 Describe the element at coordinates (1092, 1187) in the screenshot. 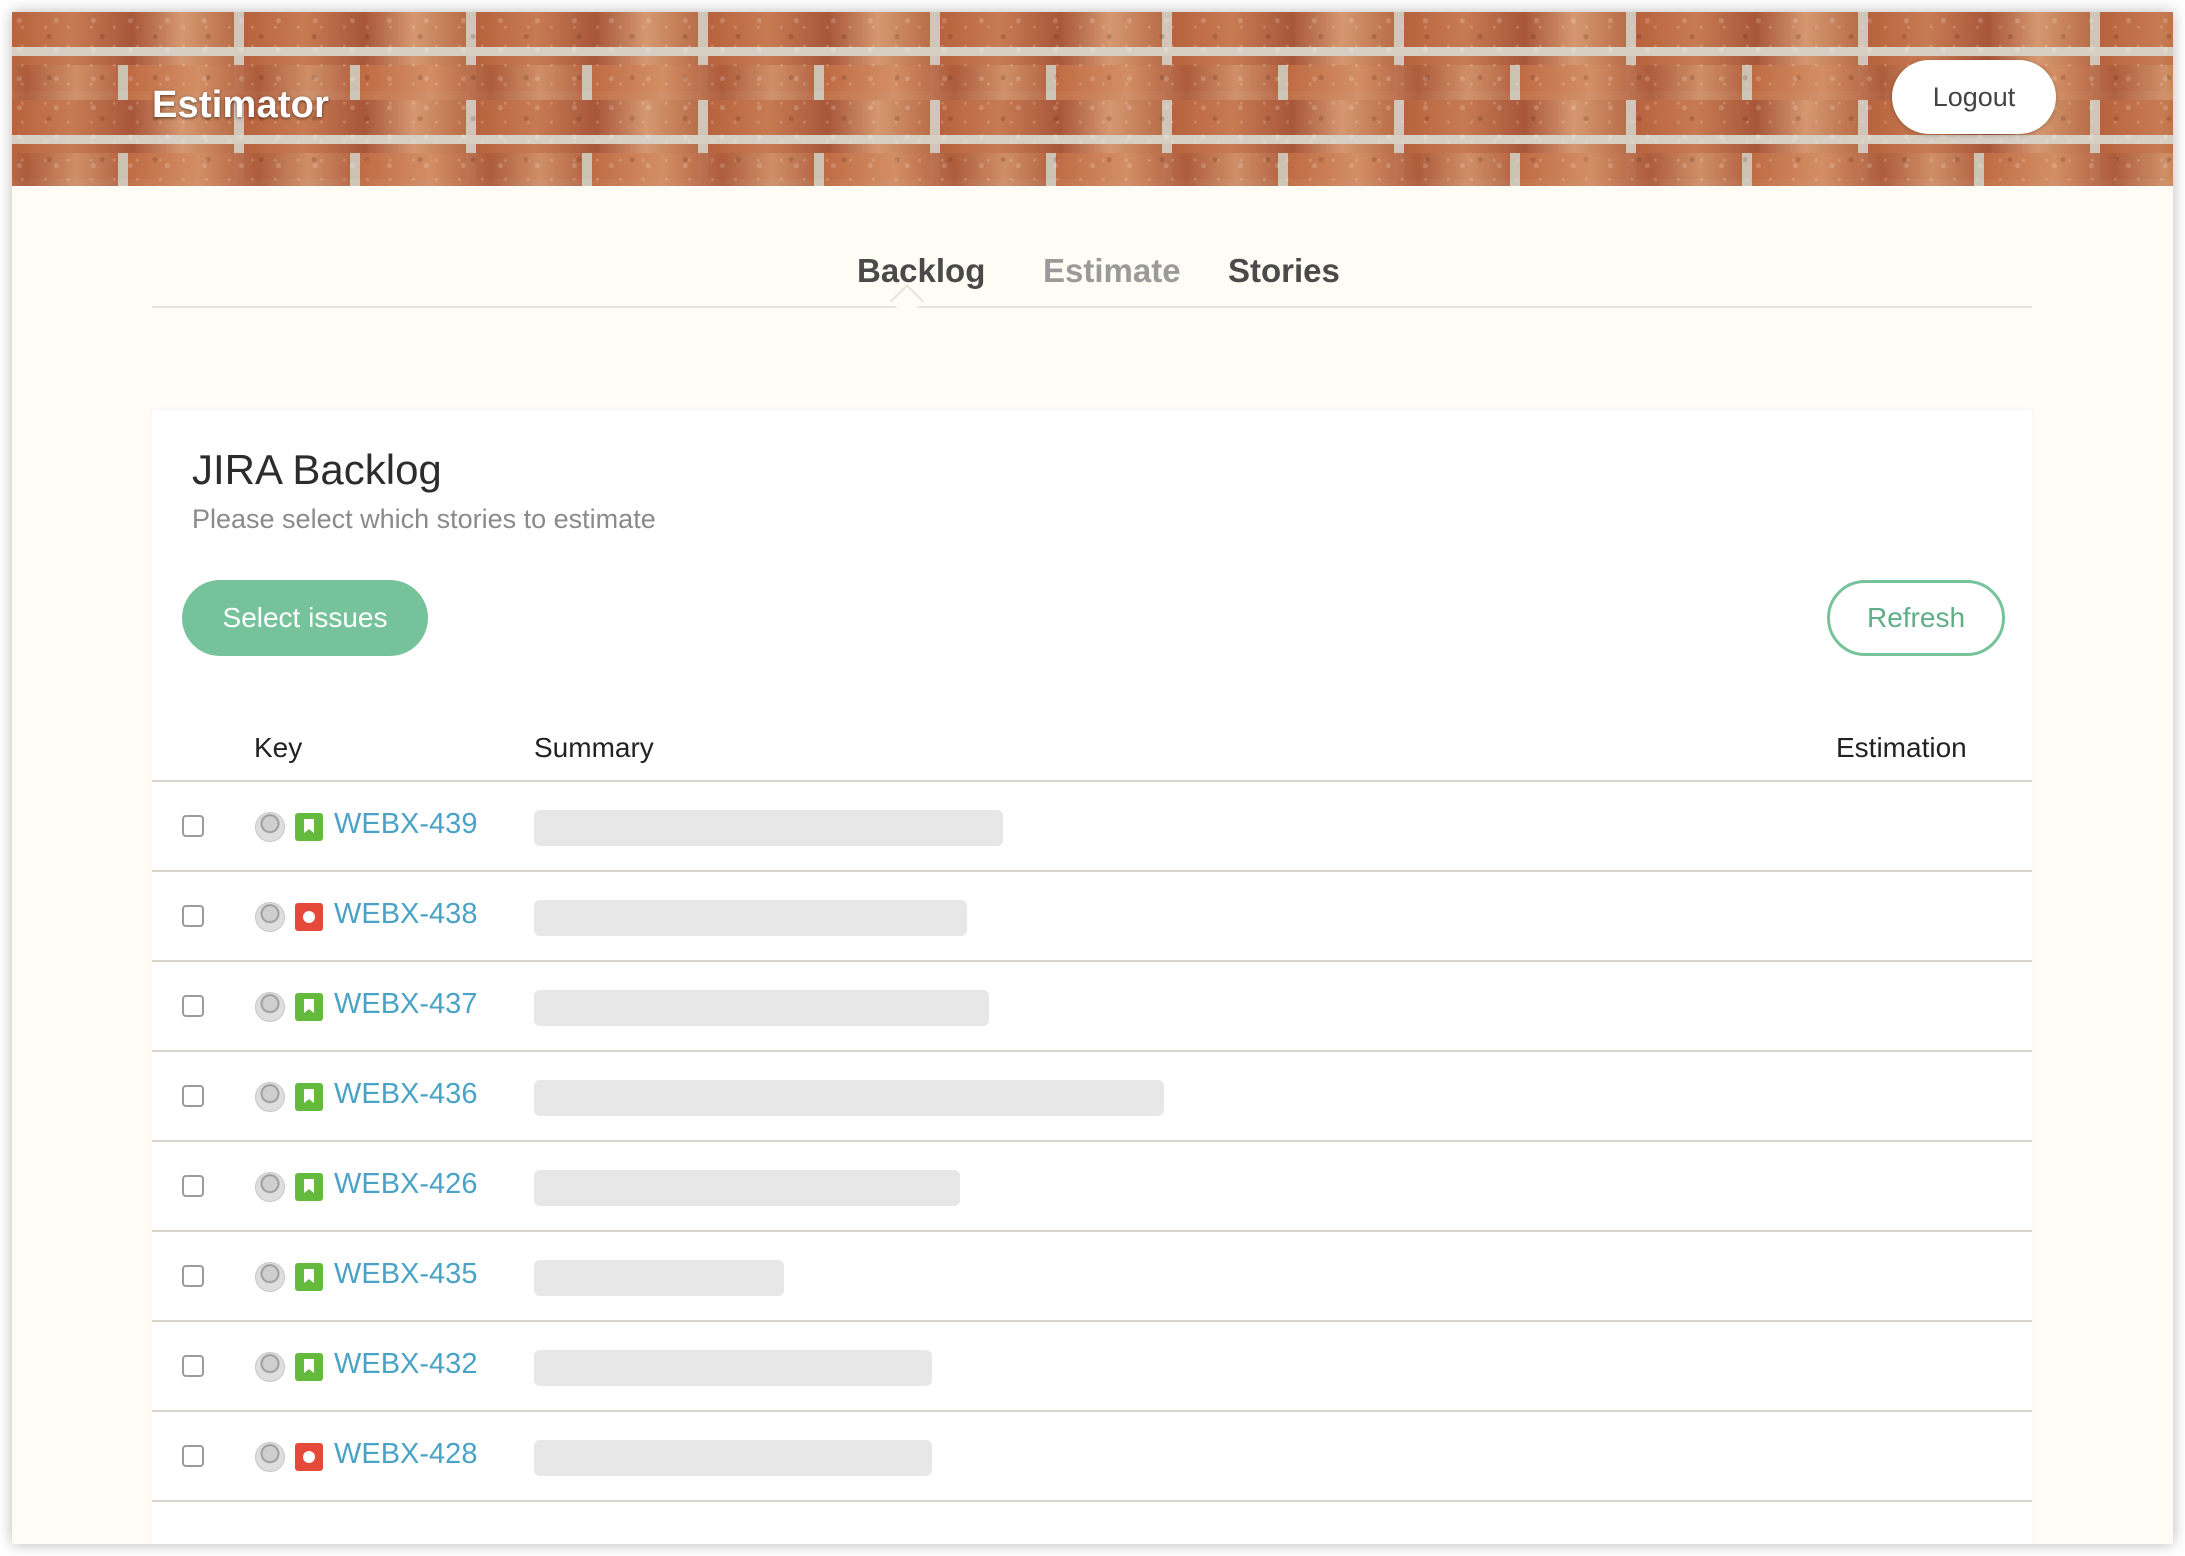

I see `table-row: WEBX-426` at that location.